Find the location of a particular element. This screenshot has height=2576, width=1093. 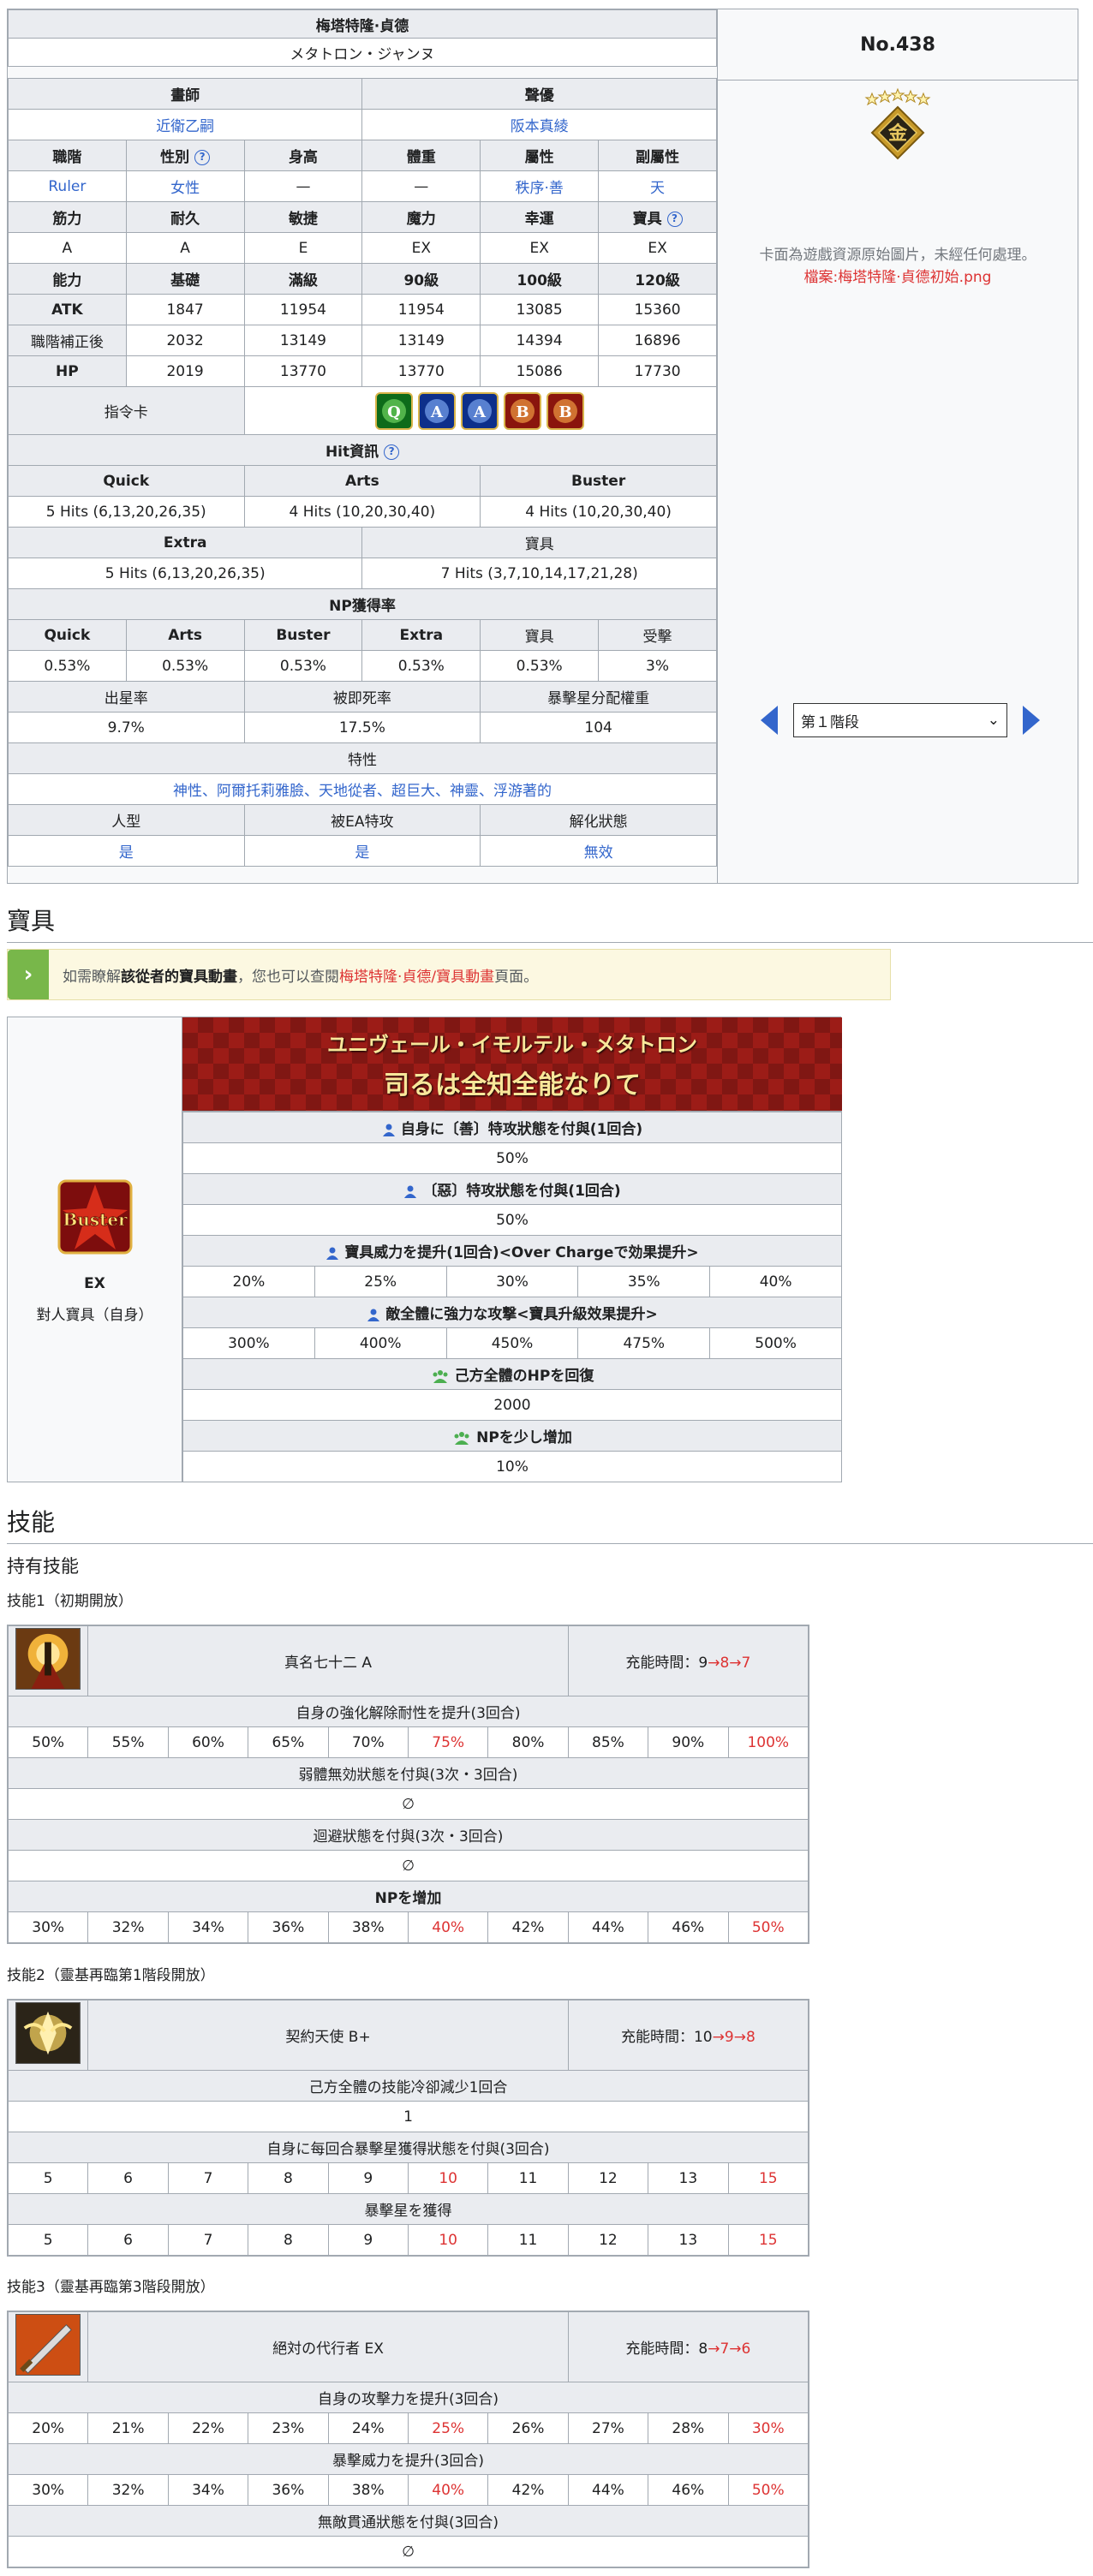

np-gain-label: 寶具 is located at coordinates (540, 635).